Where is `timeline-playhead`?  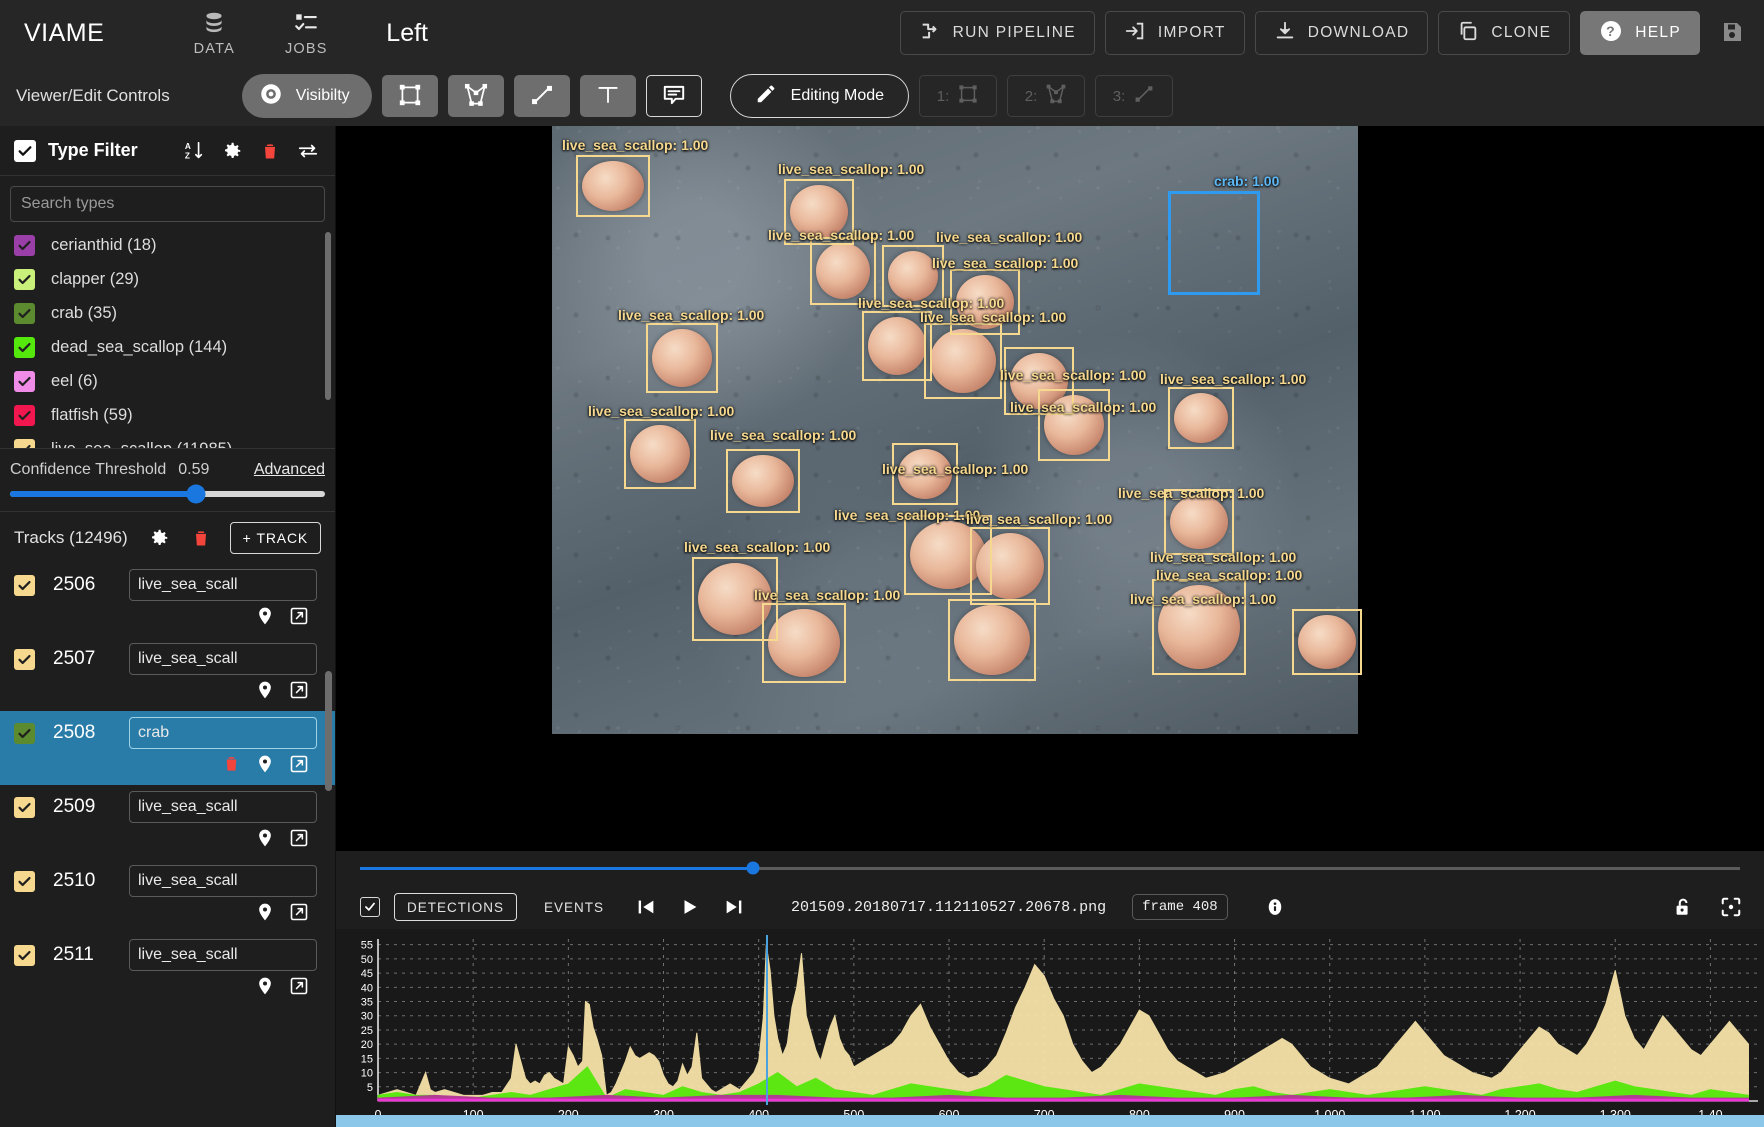 timeline-playhead is located at coordinates (767, 1020).